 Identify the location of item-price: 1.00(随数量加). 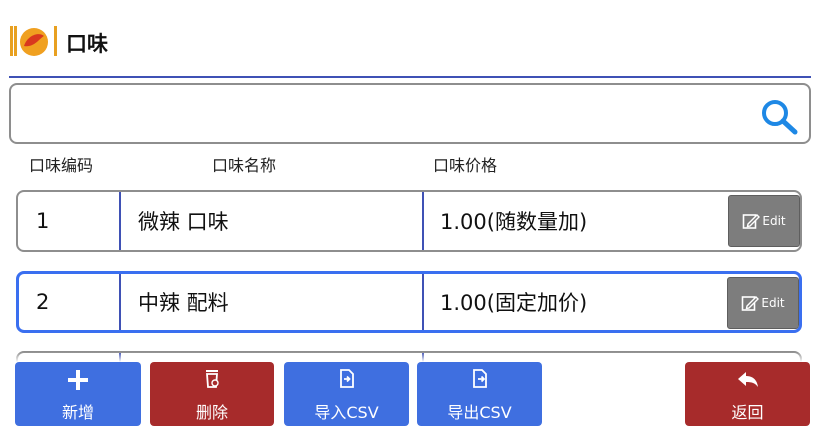
(514, 222).